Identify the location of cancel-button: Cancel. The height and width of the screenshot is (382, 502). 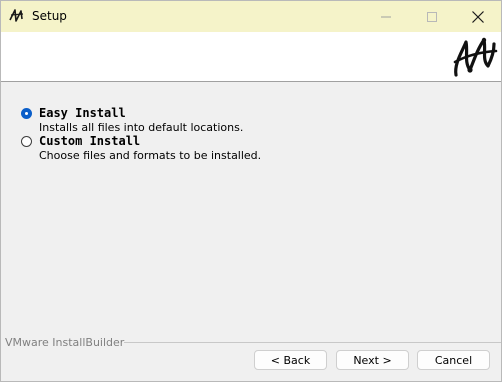
(453, 360).